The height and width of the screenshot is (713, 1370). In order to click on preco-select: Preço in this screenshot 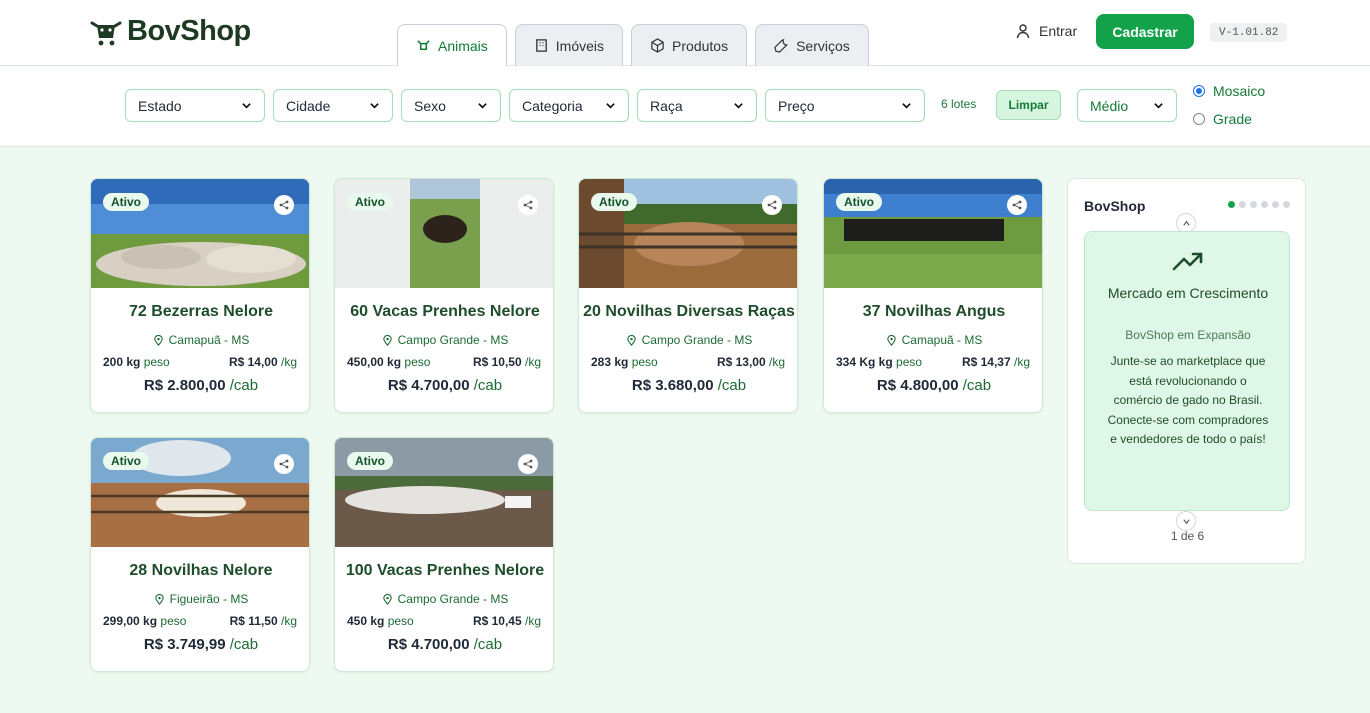, I will do `click(845, 105)`.